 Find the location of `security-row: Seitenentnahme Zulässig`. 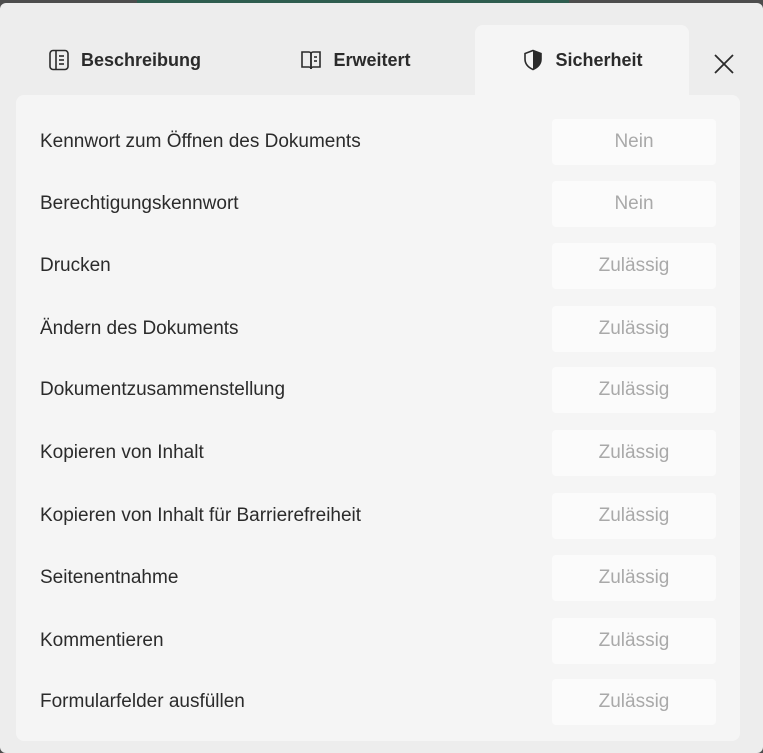

security-row: Seitenentnahme Zulässig is located at coordinates (378, 579).